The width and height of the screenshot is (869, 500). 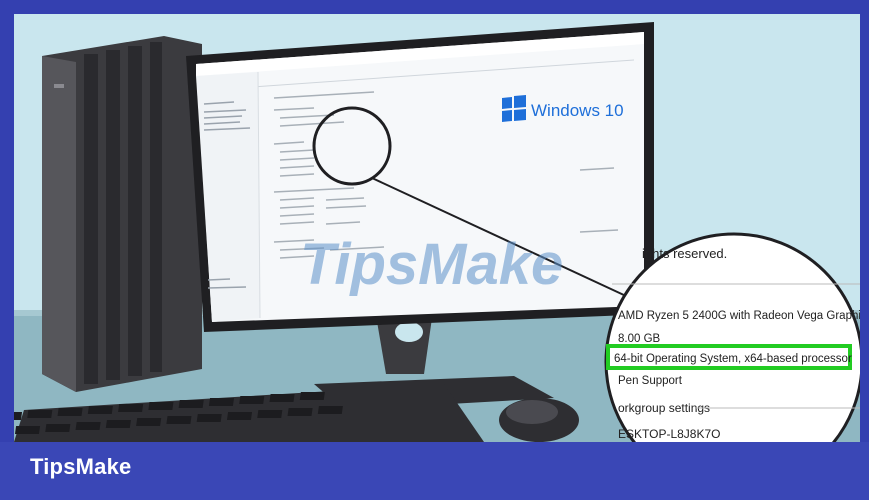 I want to click on pen-touch-value: Pen Support, so click(x=650, y=381).